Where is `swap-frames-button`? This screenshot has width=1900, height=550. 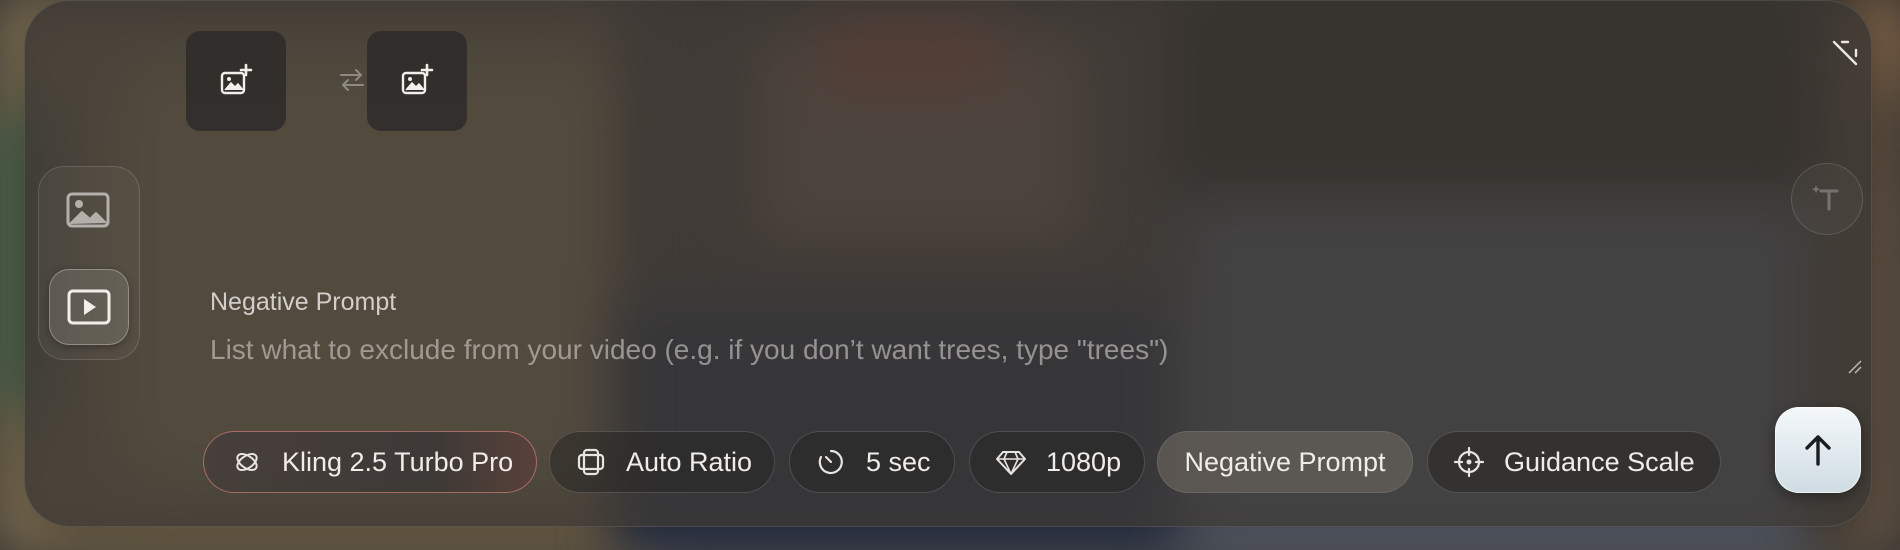
swap-frames-button is located at coordinates (352, 80).